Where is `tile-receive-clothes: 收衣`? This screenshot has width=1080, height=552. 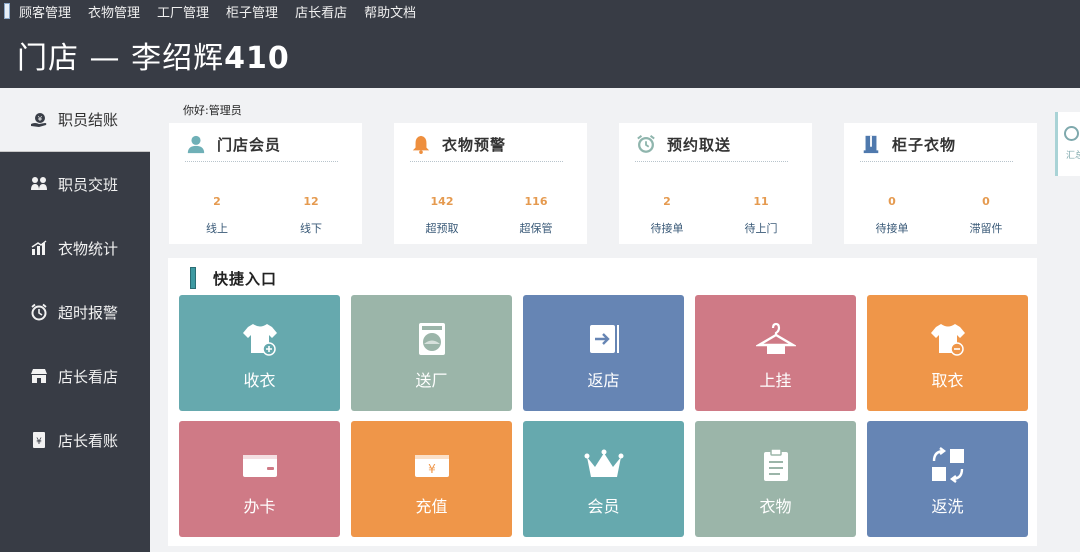 tile-receive-clothes: 收衣 is located at coordinates (259, 353).